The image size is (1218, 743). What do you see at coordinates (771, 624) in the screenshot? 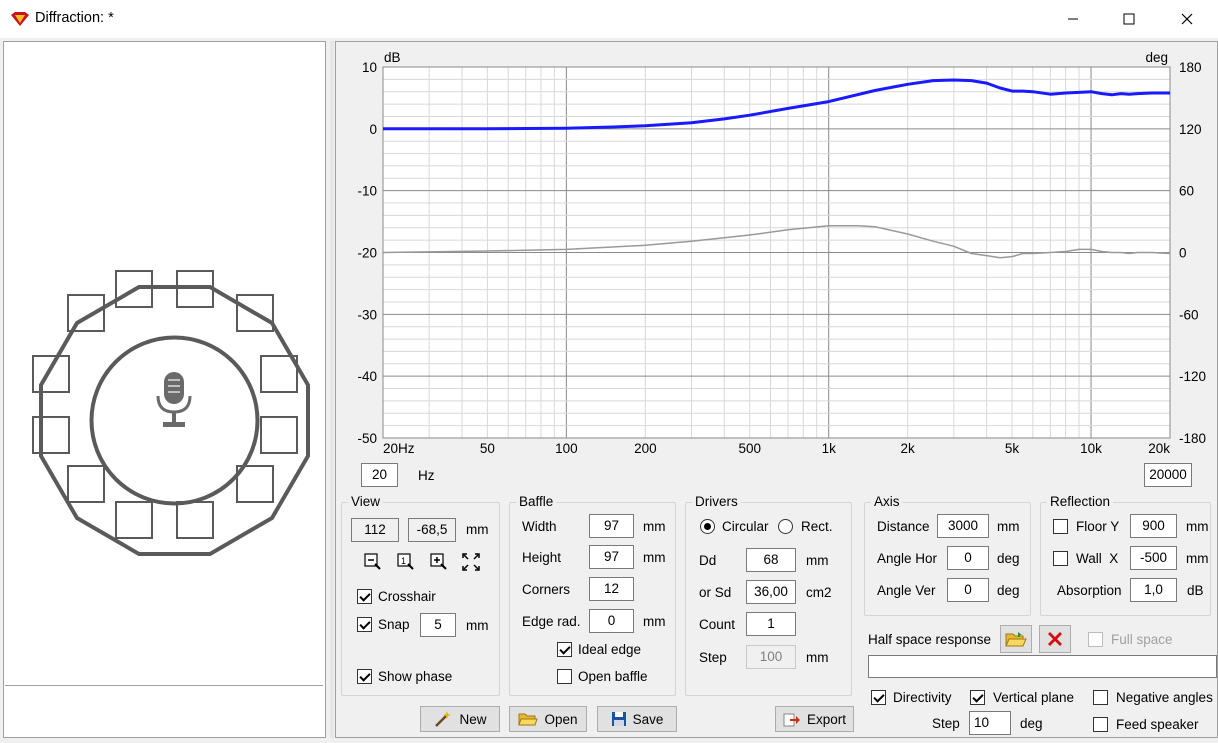
I see `count-input: 1` at bounding box center [771, 624].